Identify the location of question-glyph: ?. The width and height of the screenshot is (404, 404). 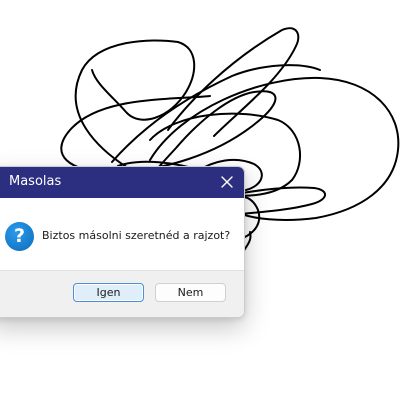
(19, 236).